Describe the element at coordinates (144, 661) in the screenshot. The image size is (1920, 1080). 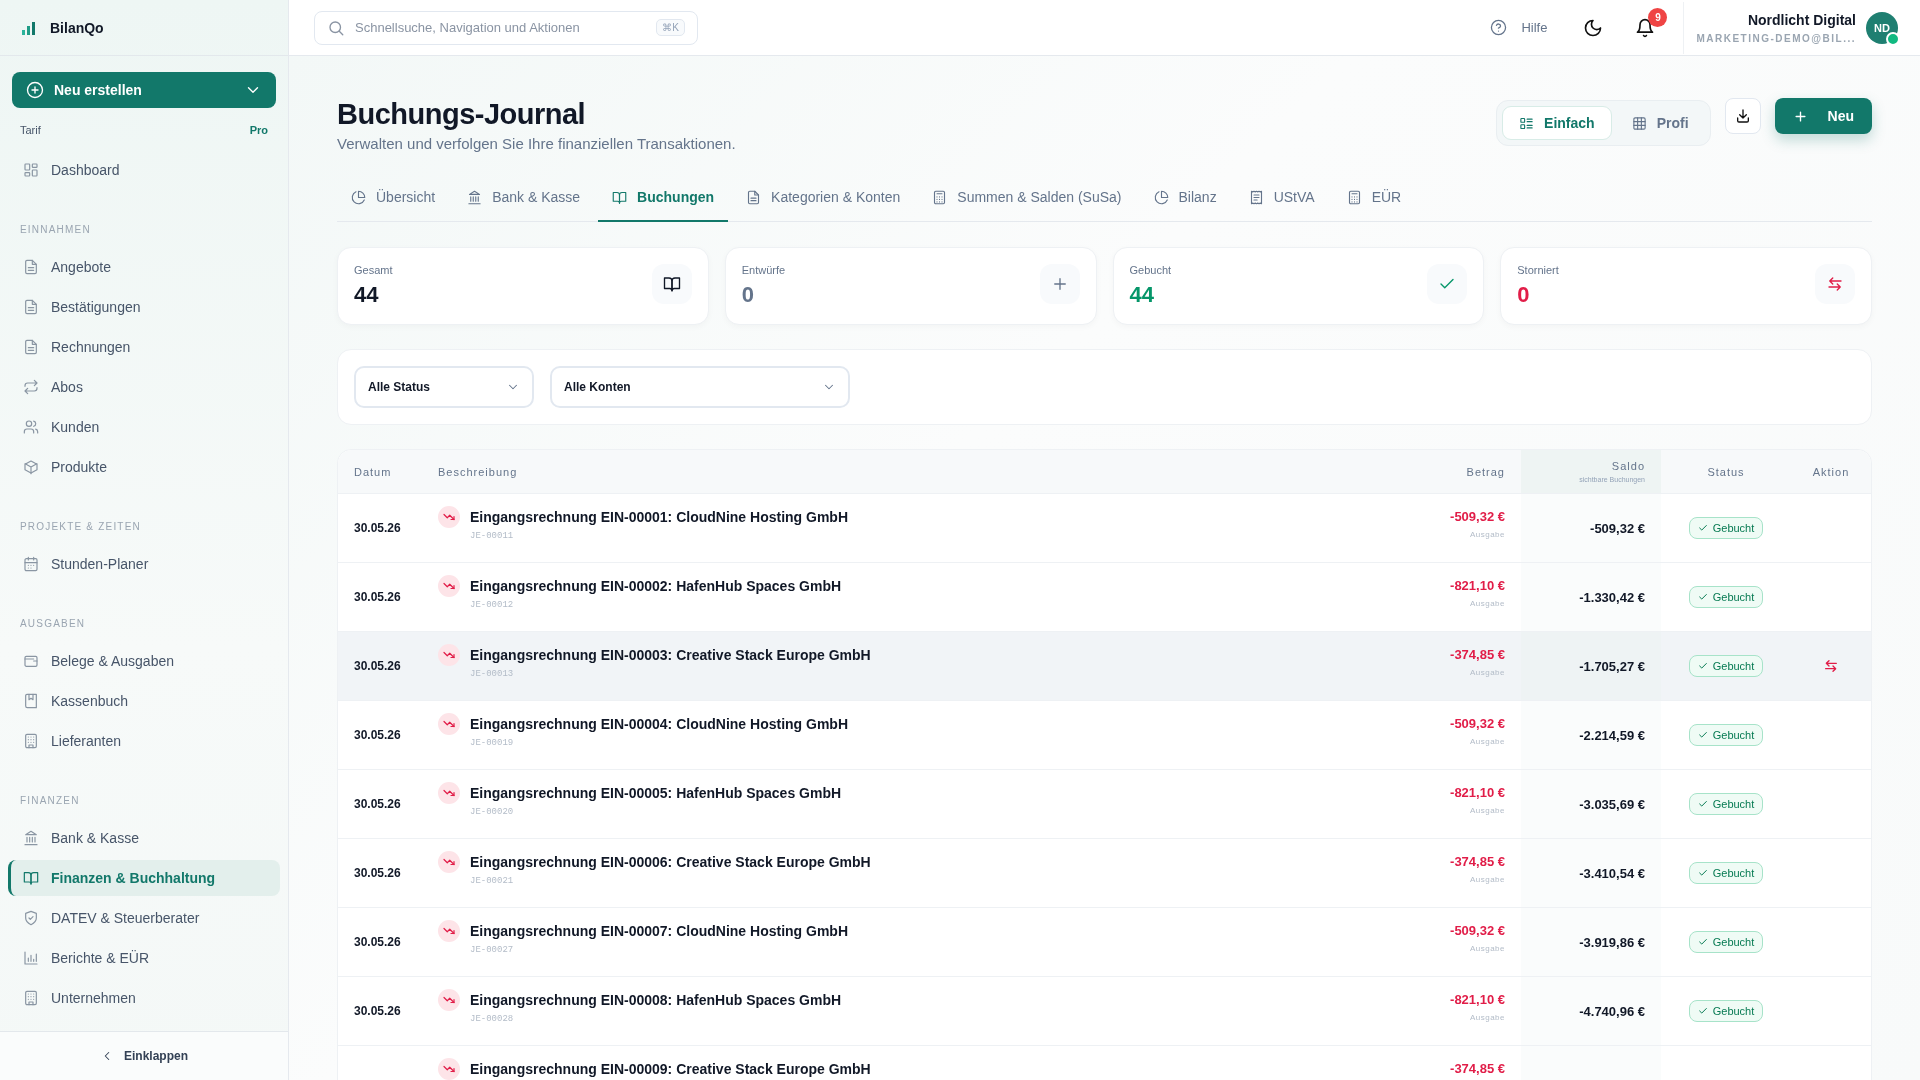
I see `sidebar-item: Belege & Ausgaben` at that location.